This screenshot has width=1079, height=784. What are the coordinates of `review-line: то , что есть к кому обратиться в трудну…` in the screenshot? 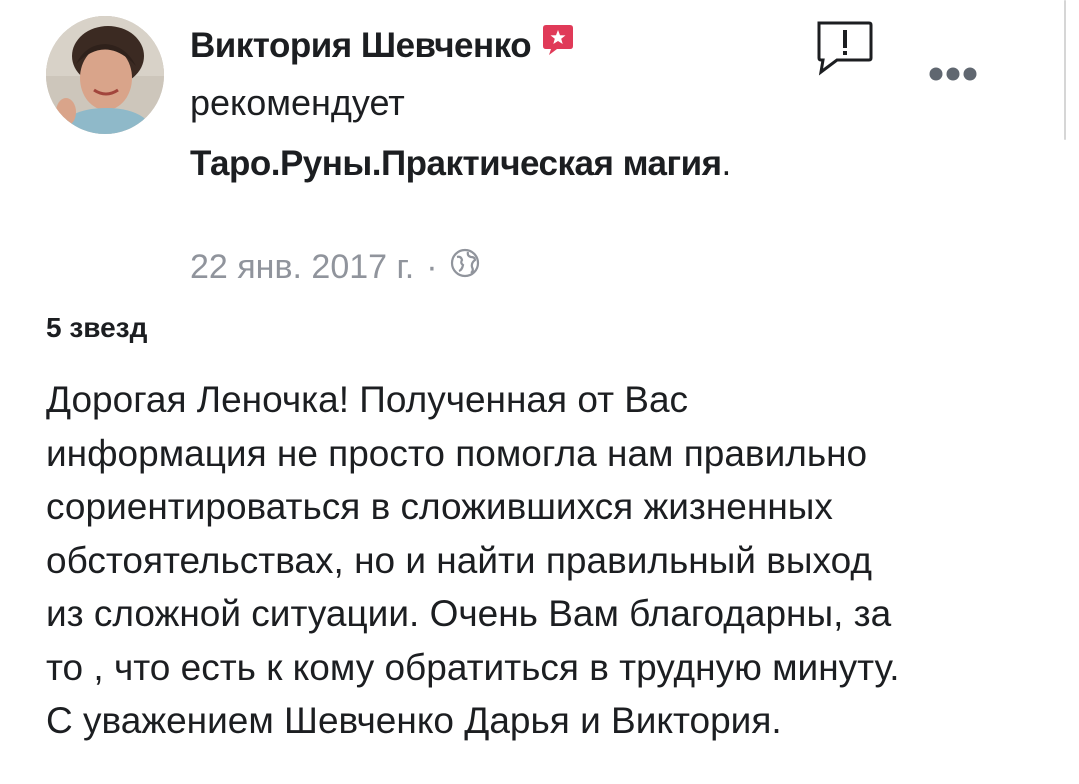 It's located at (473, 667).